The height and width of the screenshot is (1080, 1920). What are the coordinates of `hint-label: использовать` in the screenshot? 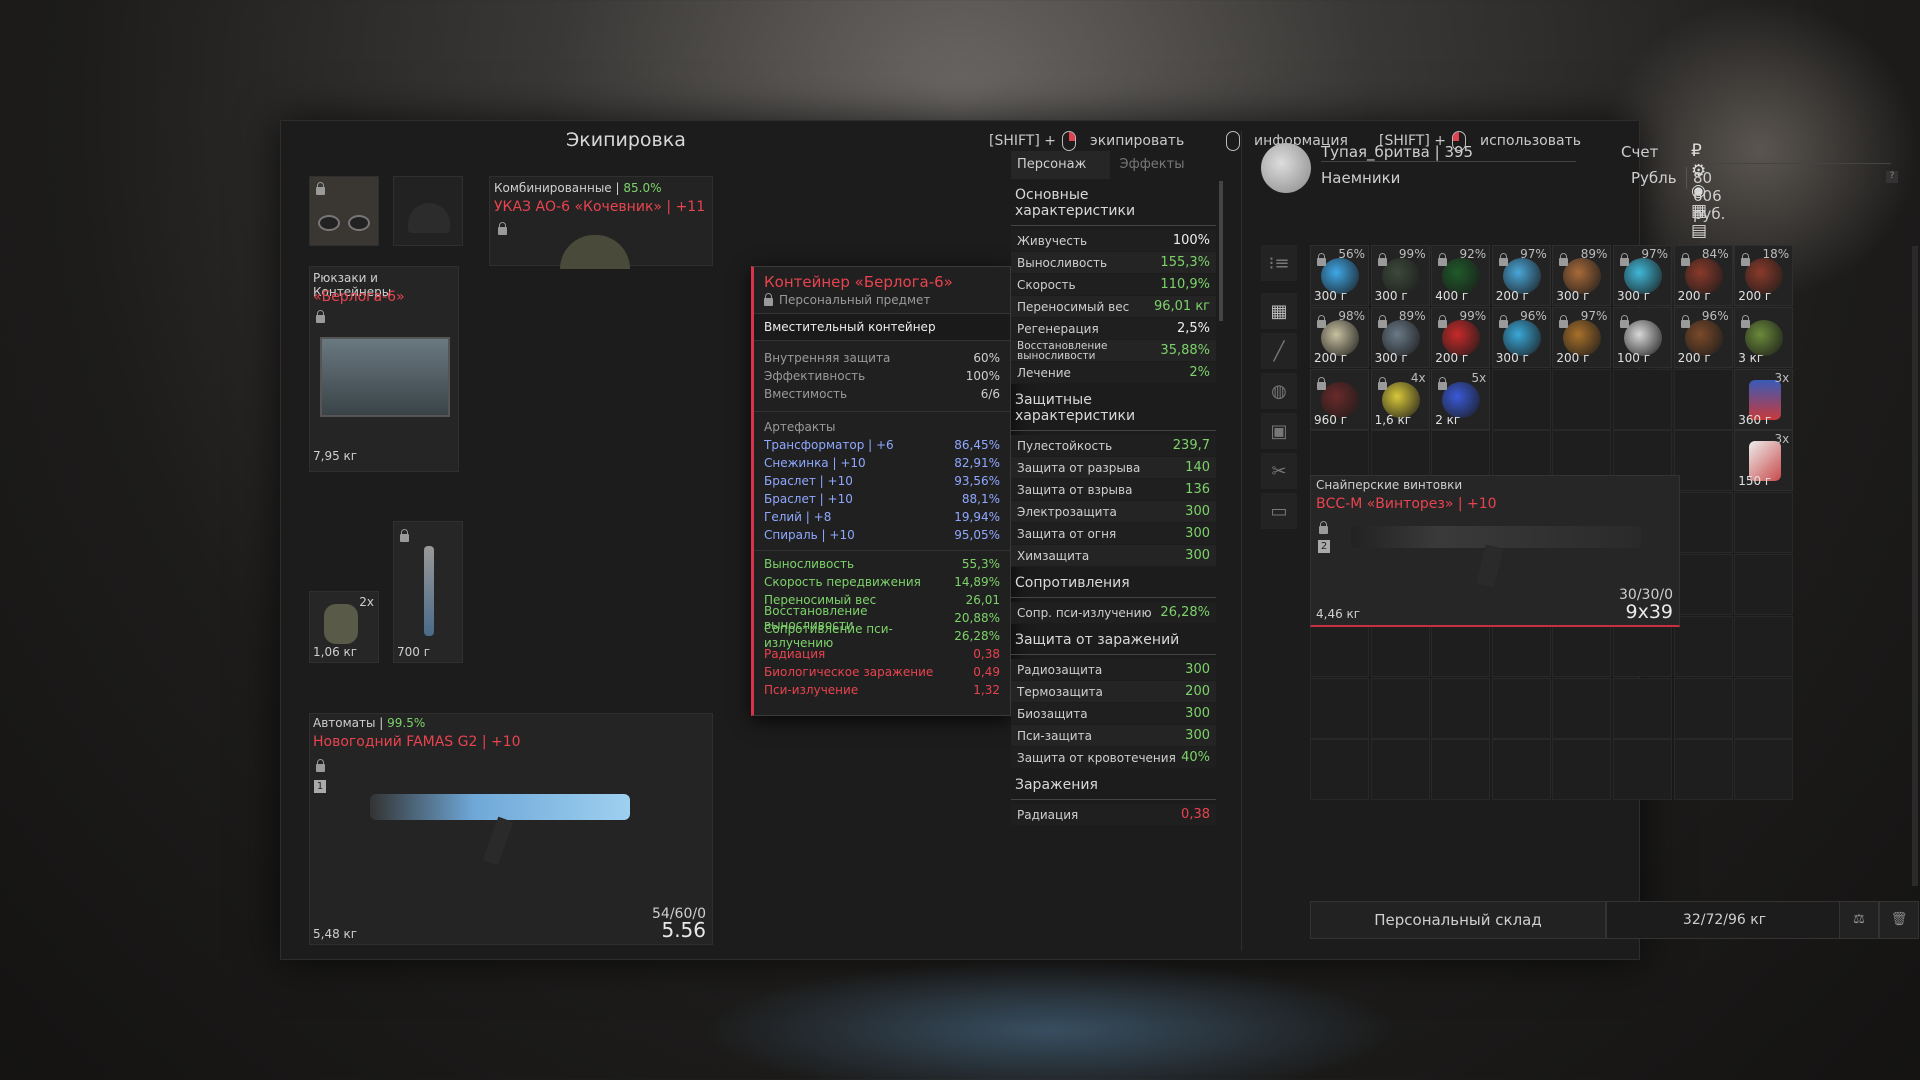 It's located at (1530, 141).